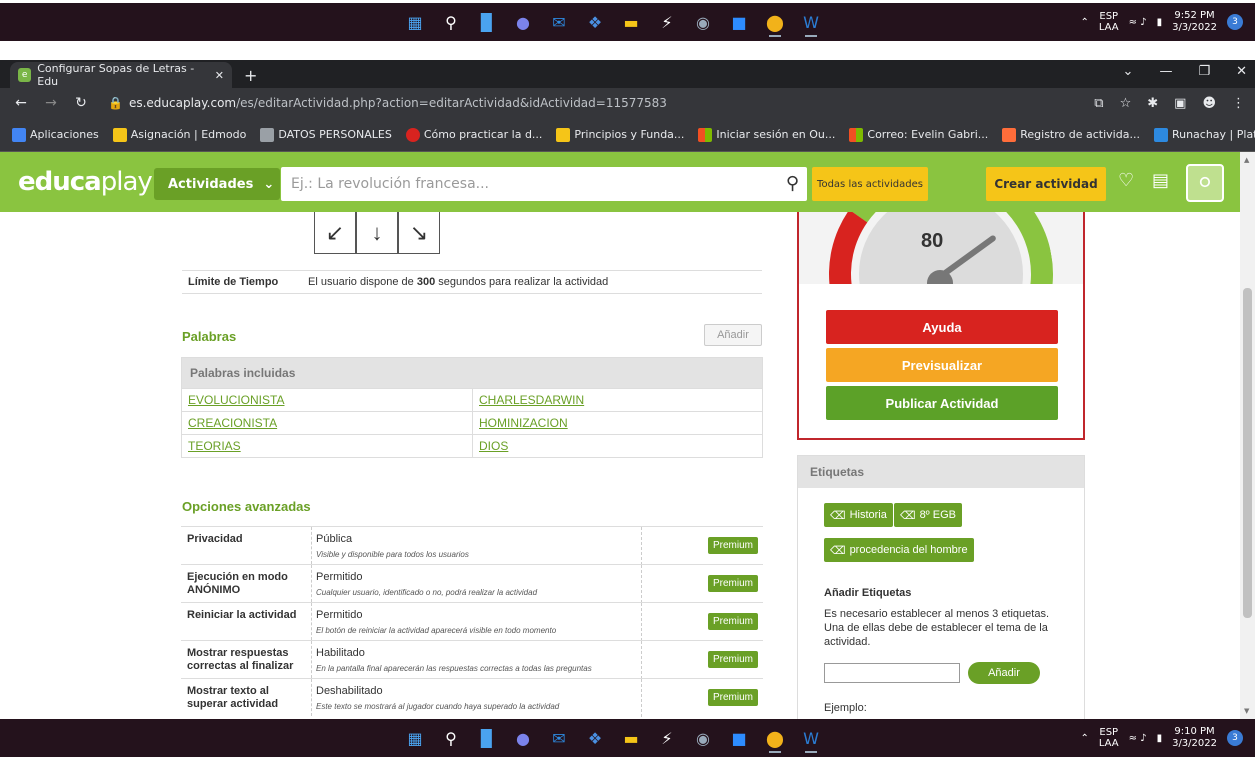  Describe the element at coordinates (232, 423) in the screenshot. I see `word-link: CREACIONISTA` at that location.